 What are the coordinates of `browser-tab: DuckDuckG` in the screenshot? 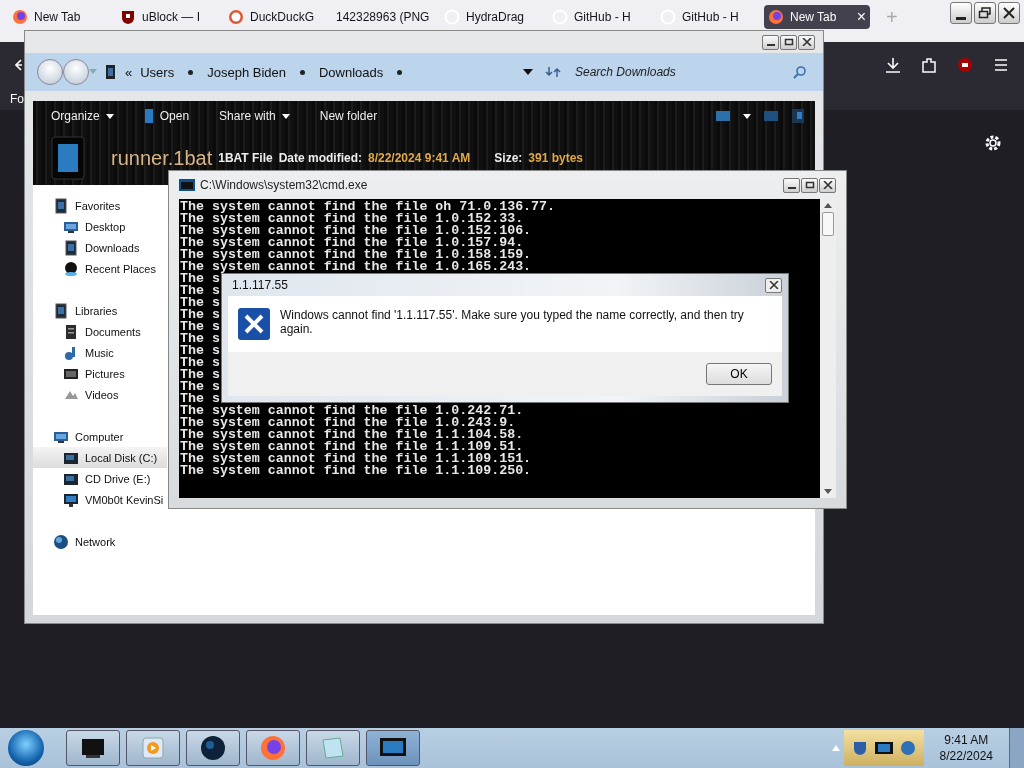 It's located at (277, 17).